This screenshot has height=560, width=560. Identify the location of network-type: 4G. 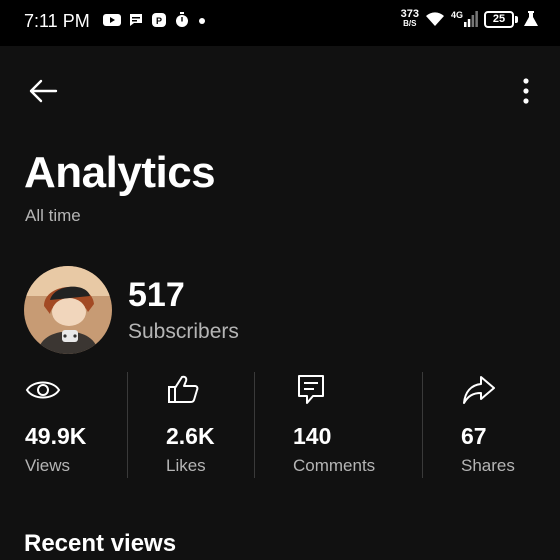
(456, 15).